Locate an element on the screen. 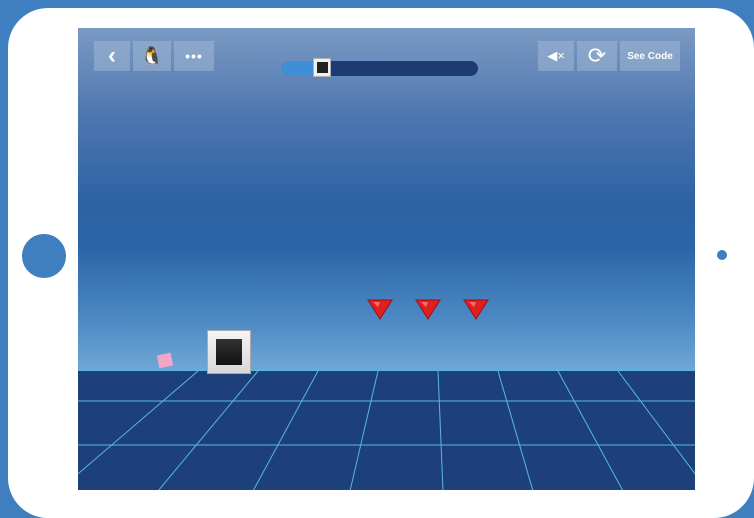  more-options-button: ••• is located at coordinates (194, 56).